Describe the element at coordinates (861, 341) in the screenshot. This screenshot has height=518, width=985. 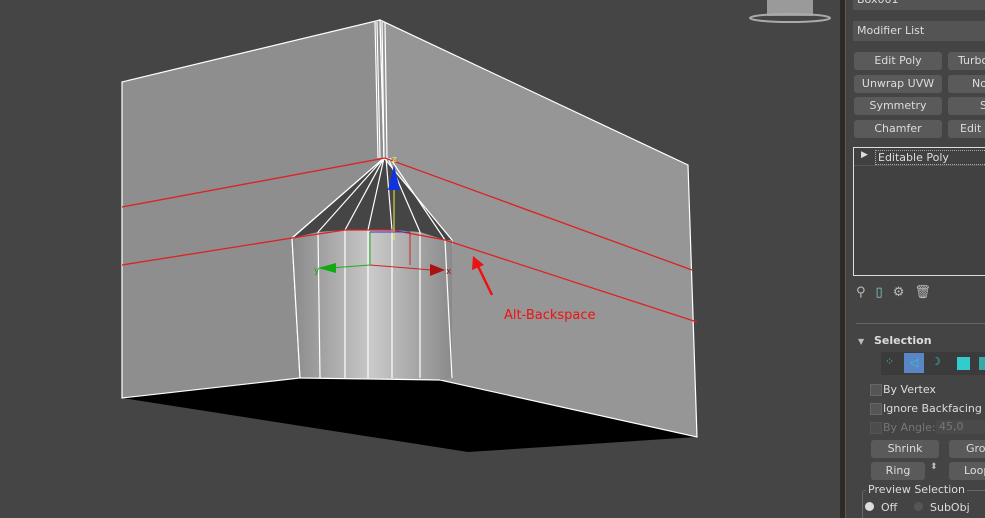
I see `collapse-triangle-icon: ▼` at that location.